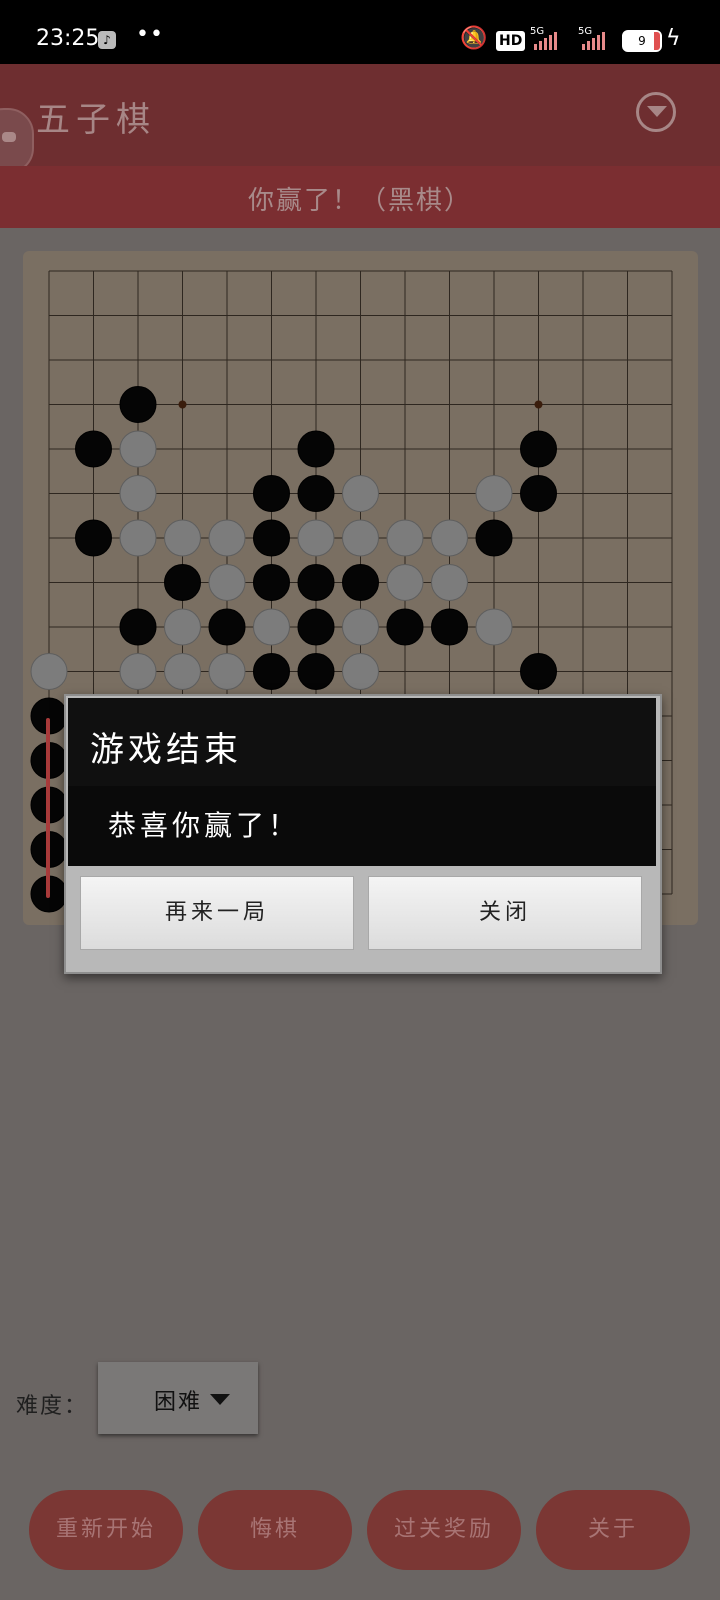 This screenshot has width=720, height=1600. Describe the element at coordinates (220, 1399) in the screenshot. I see `chevron-down-icon` at that location.